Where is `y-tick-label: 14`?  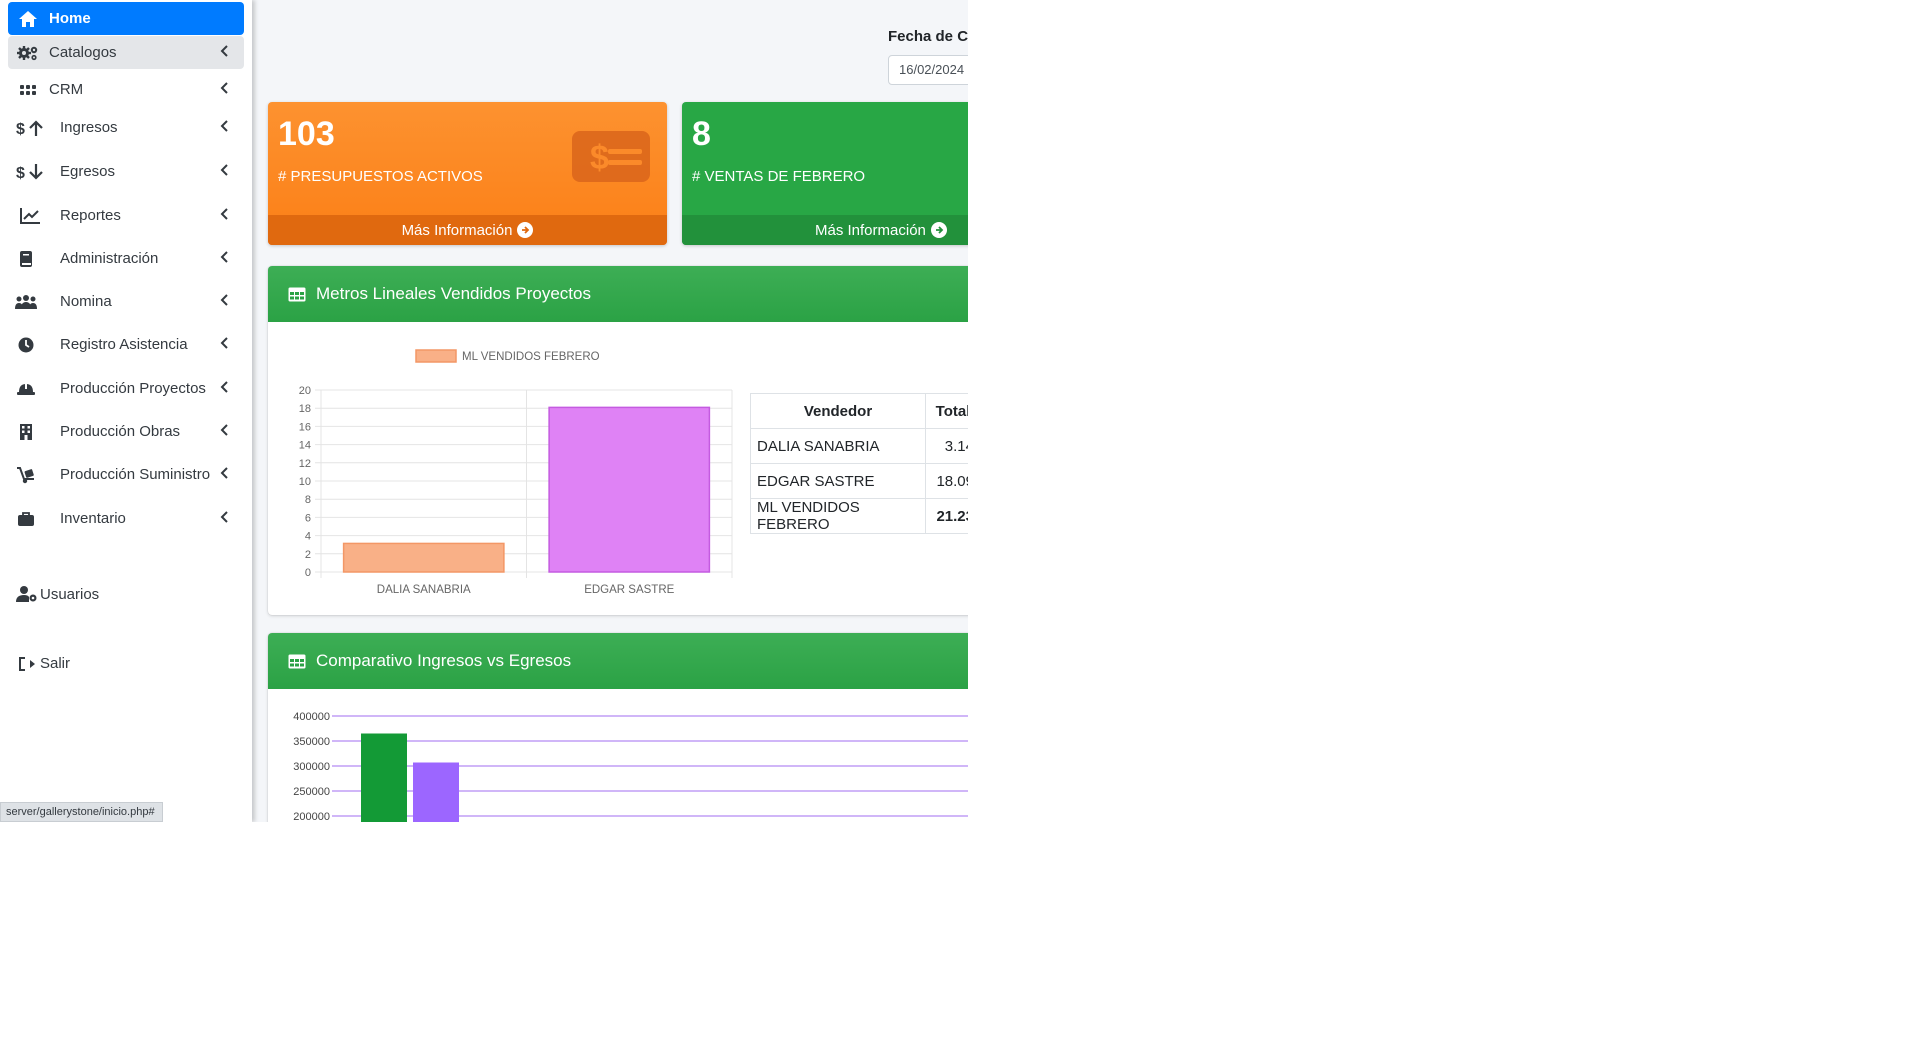 y-tick-label: 14 is located at coordinates (305, 446).